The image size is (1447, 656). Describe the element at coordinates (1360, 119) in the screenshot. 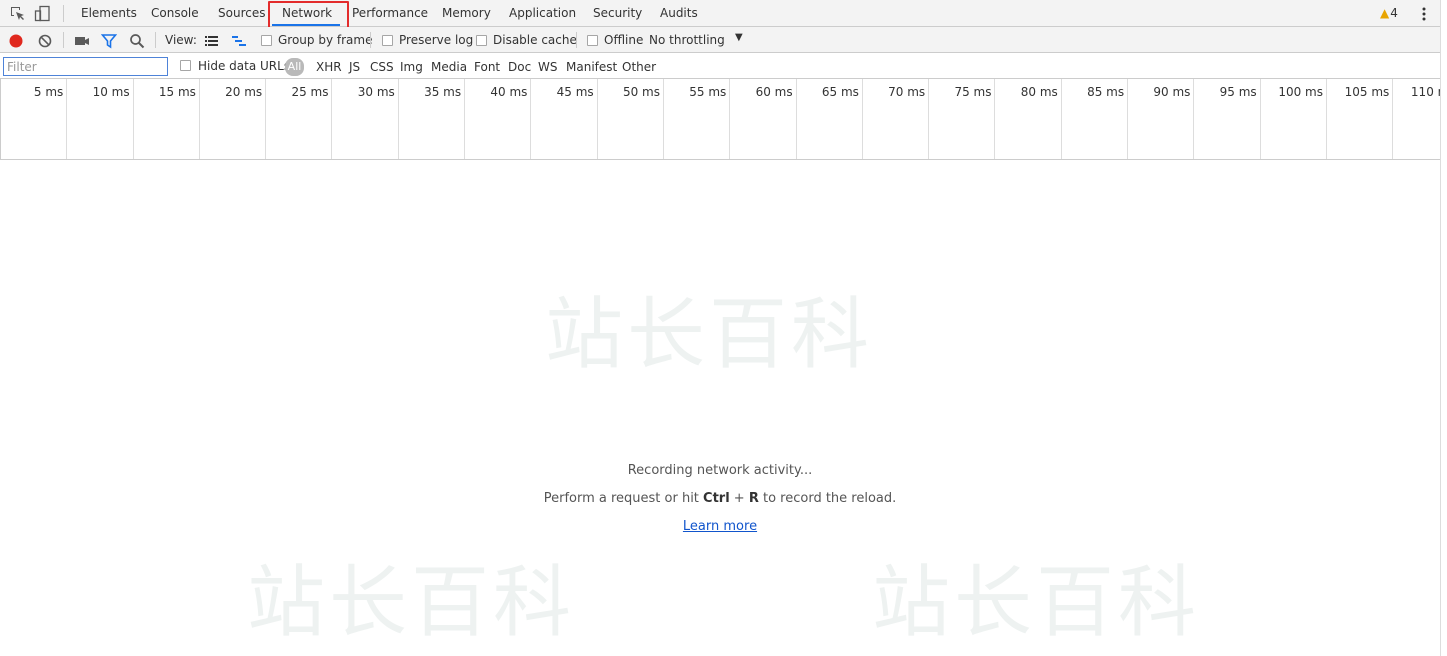

I see `timeline-tick: 105 ms` at that location.